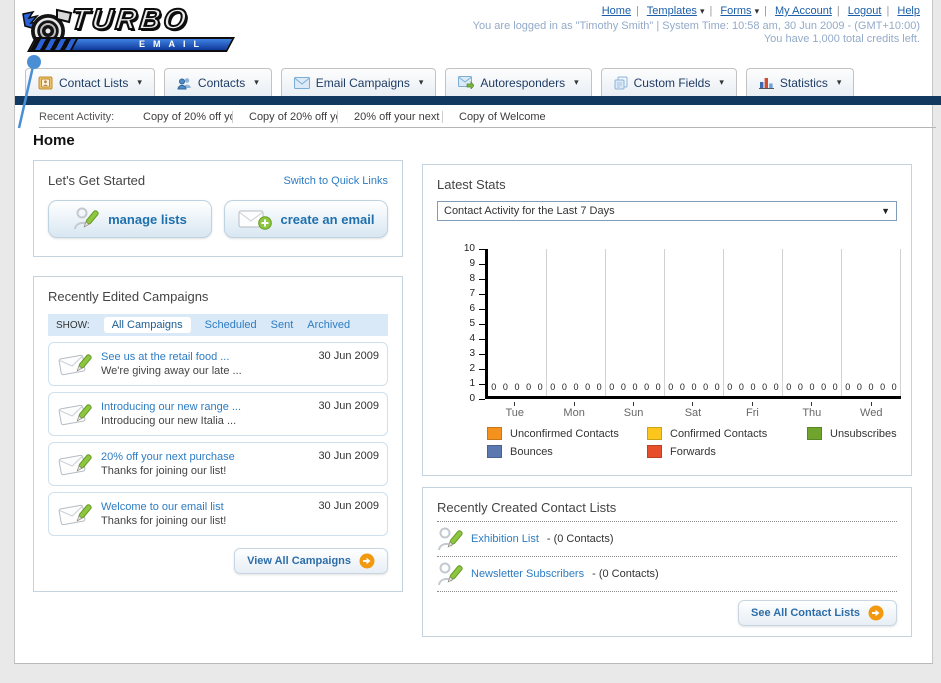 This screenshot has width=941, height=683. Describe the element at coordinates (29, 92) in the screenshot. I see `pin-icon` at that location.